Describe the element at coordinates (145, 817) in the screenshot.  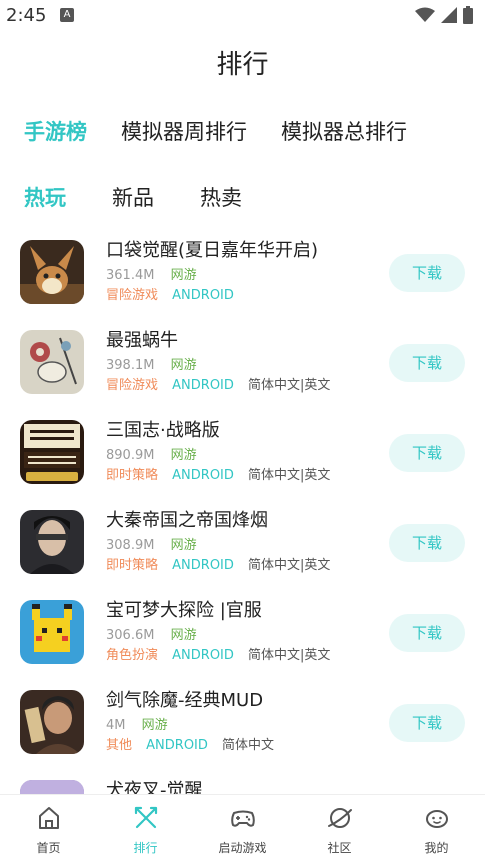
I see `ranking-icon` at that location.